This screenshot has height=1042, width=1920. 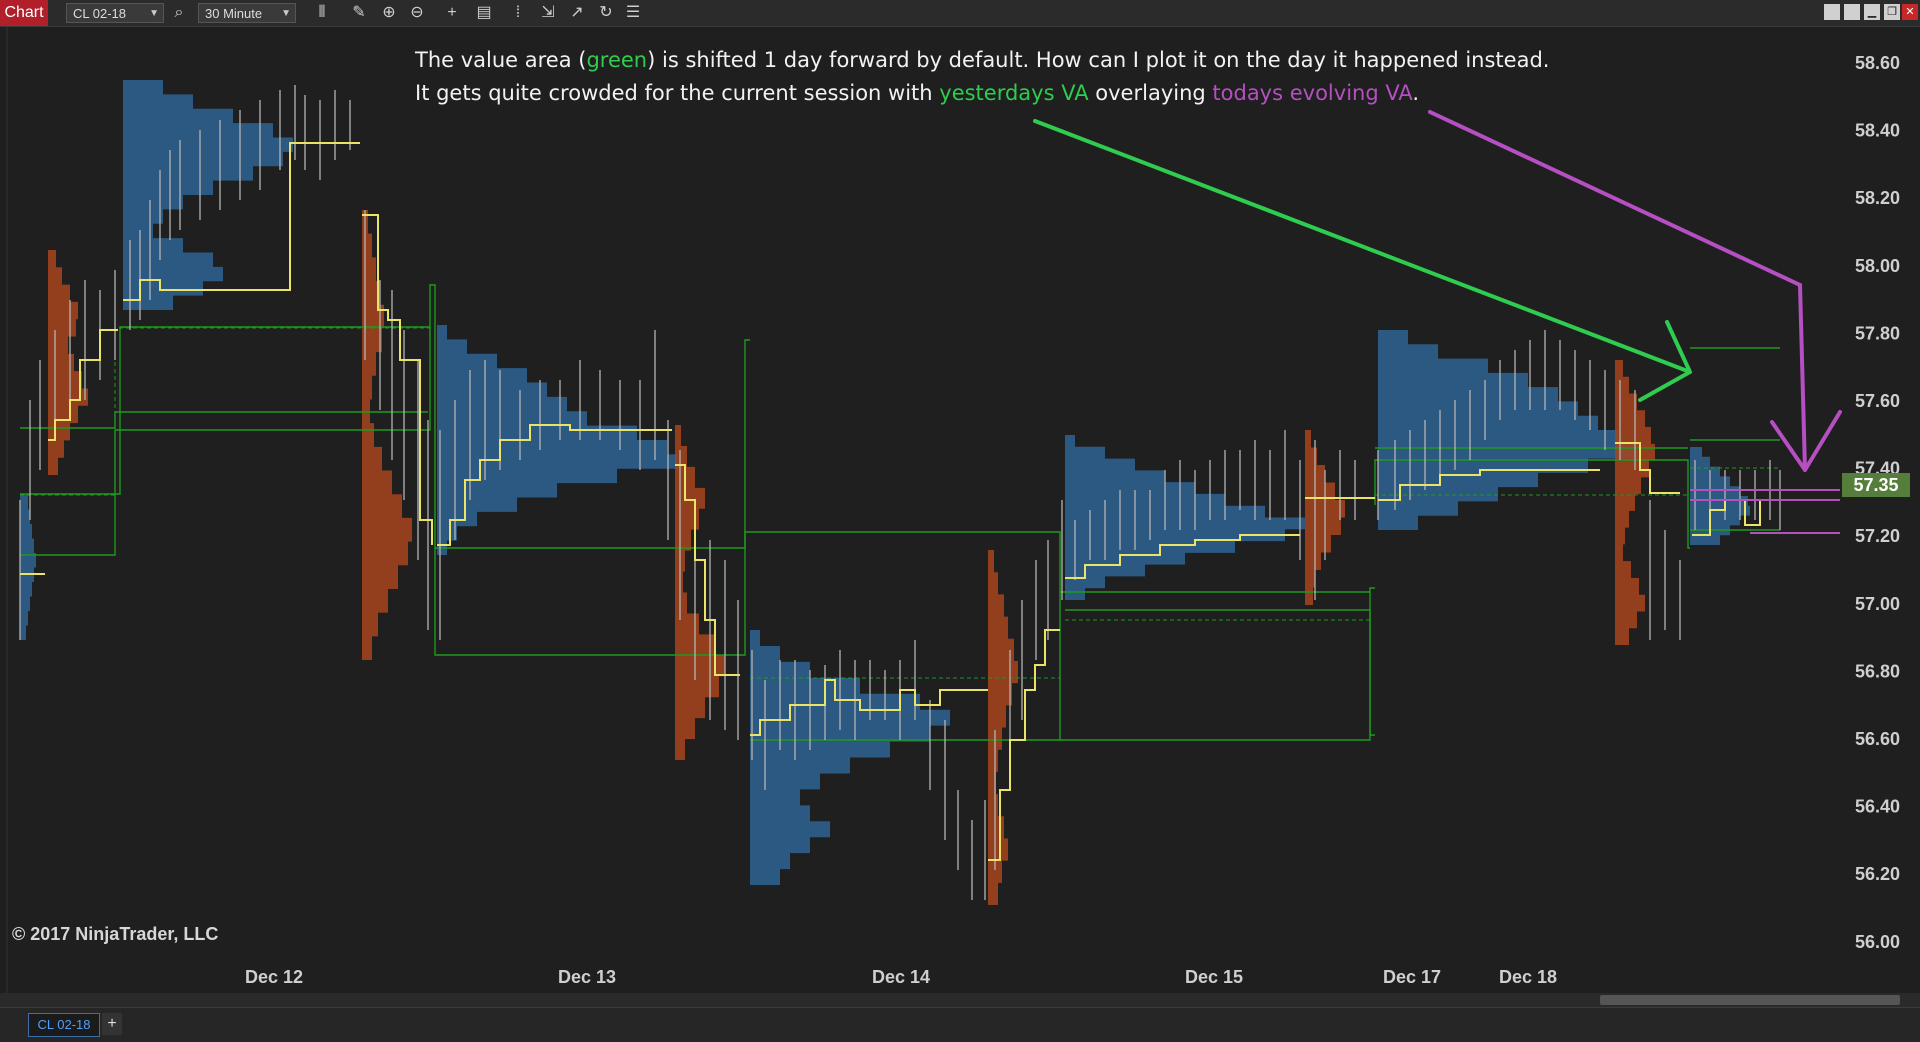 I want to click on date-label: Dec 18, so click(x=1528, y=977).